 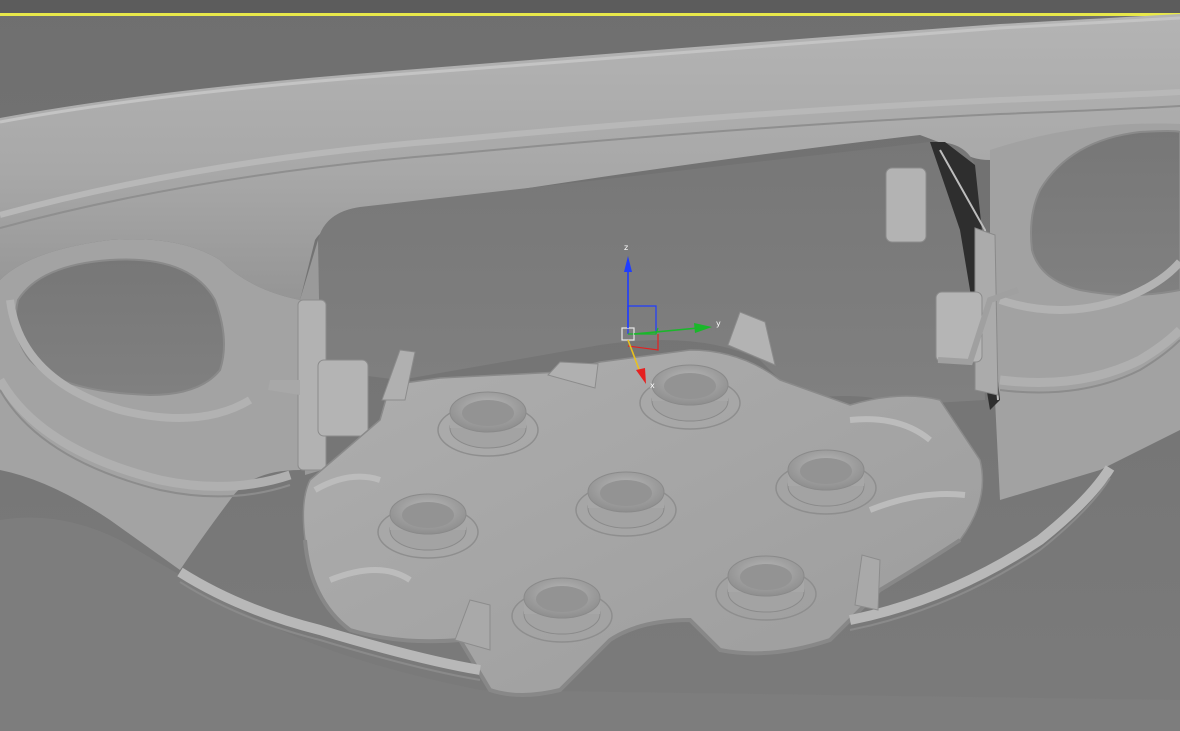 I want to click on gizmo-x-label: x, so click(x=652, y=385).